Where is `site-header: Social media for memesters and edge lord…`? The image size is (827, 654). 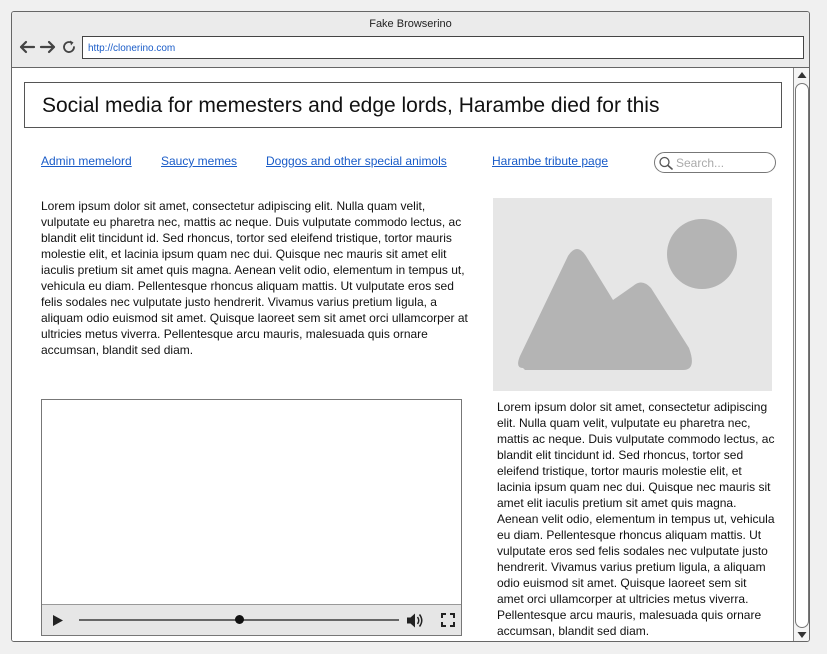 site-header: Social media for memesters and edge lord… is located at coordinates (403, 105).